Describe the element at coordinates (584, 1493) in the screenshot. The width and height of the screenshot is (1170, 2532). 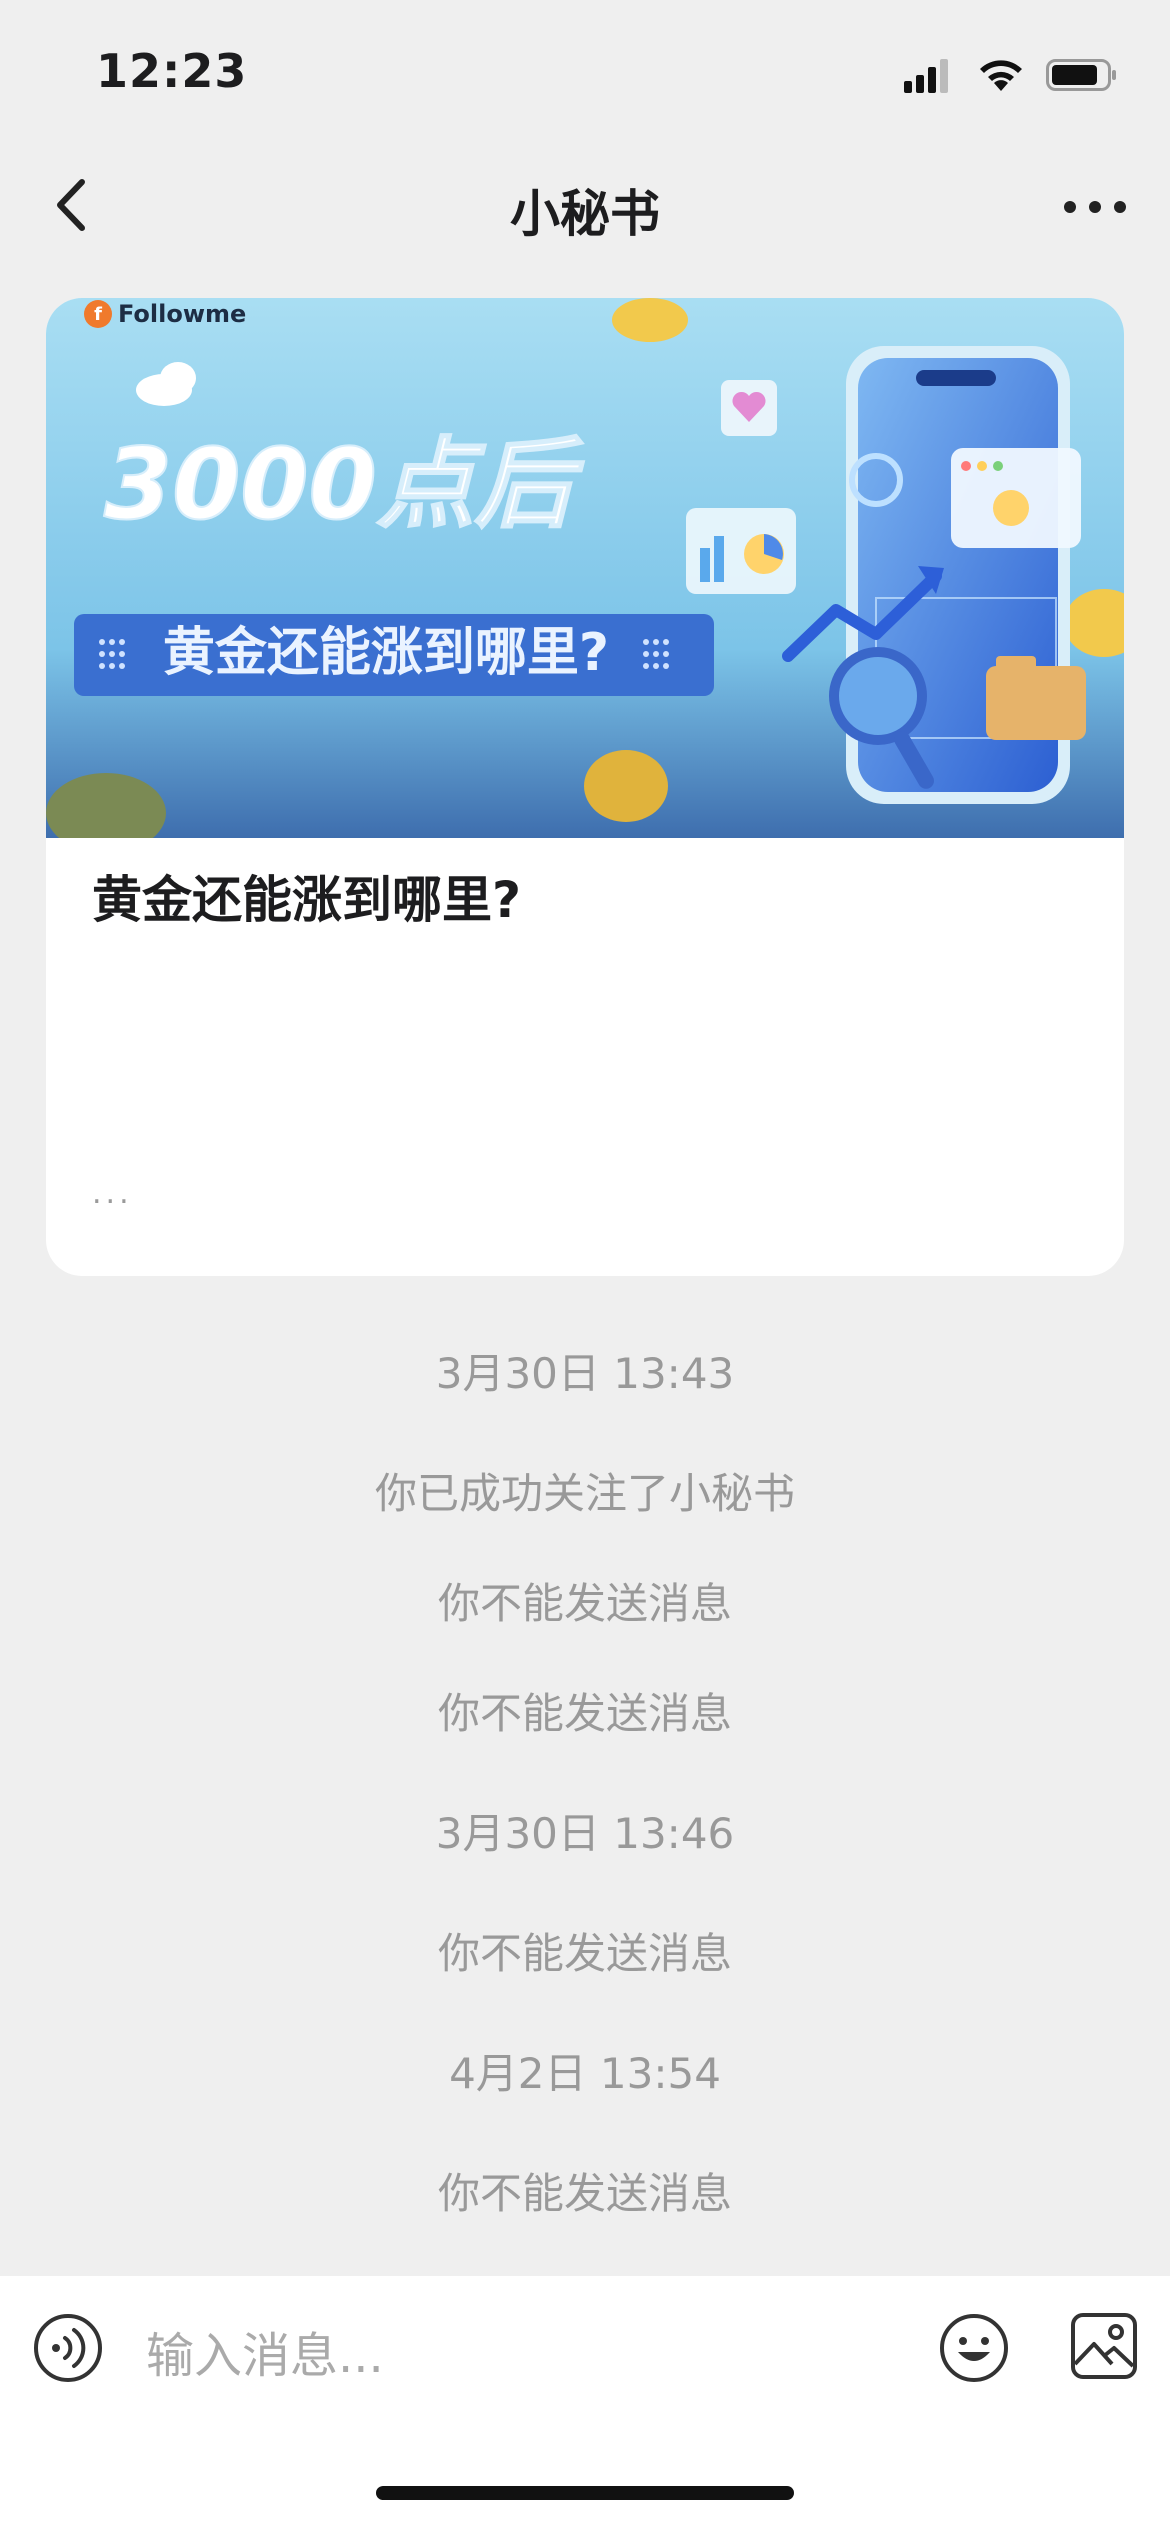
I see `system-message: 你已成功关注了小秘书` at that location.